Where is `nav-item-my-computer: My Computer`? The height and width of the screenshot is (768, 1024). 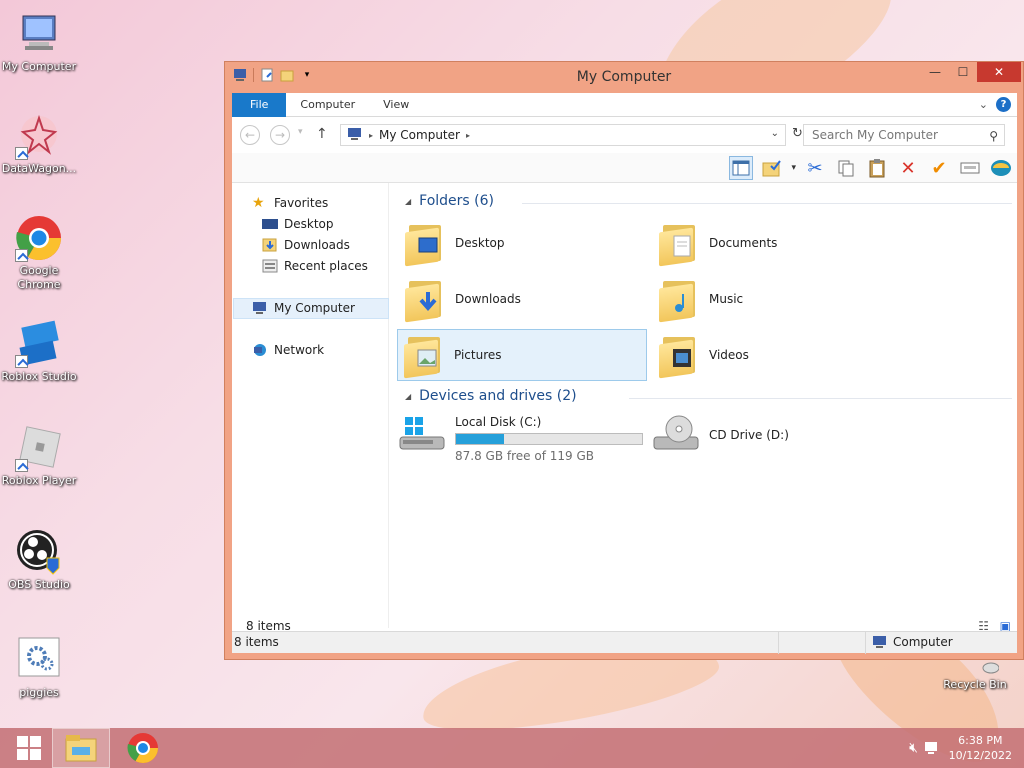
nav-item-my-computer: My Computer is located at coordinates (303, 308).